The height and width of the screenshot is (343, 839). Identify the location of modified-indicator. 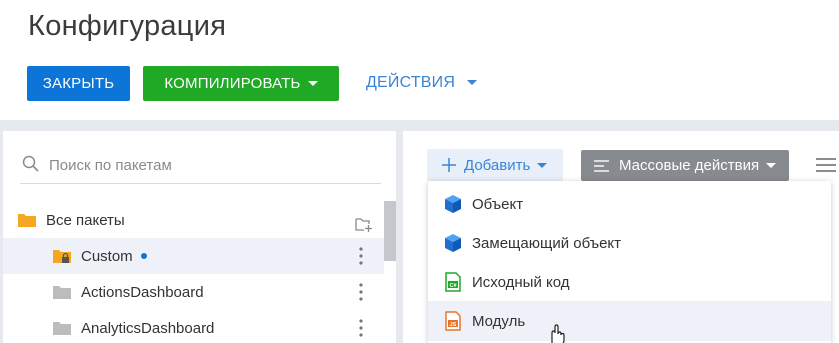
(143, 256).